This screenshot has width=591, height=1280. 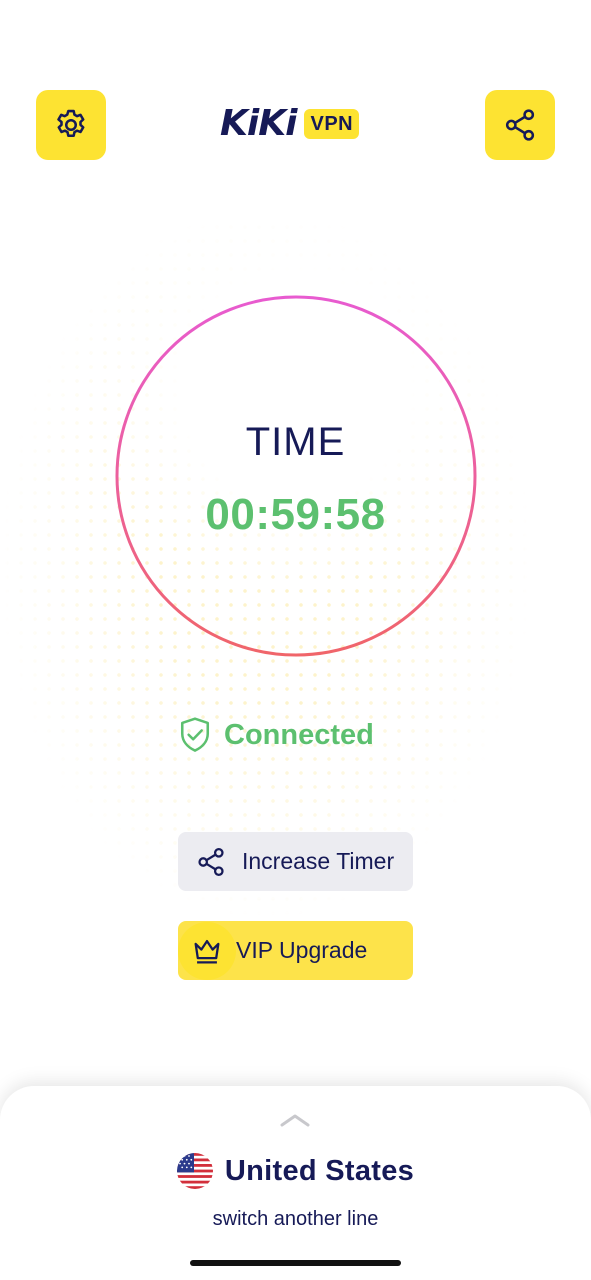 I want to click on chevron-up-icon, so click(x=295, y=1120).